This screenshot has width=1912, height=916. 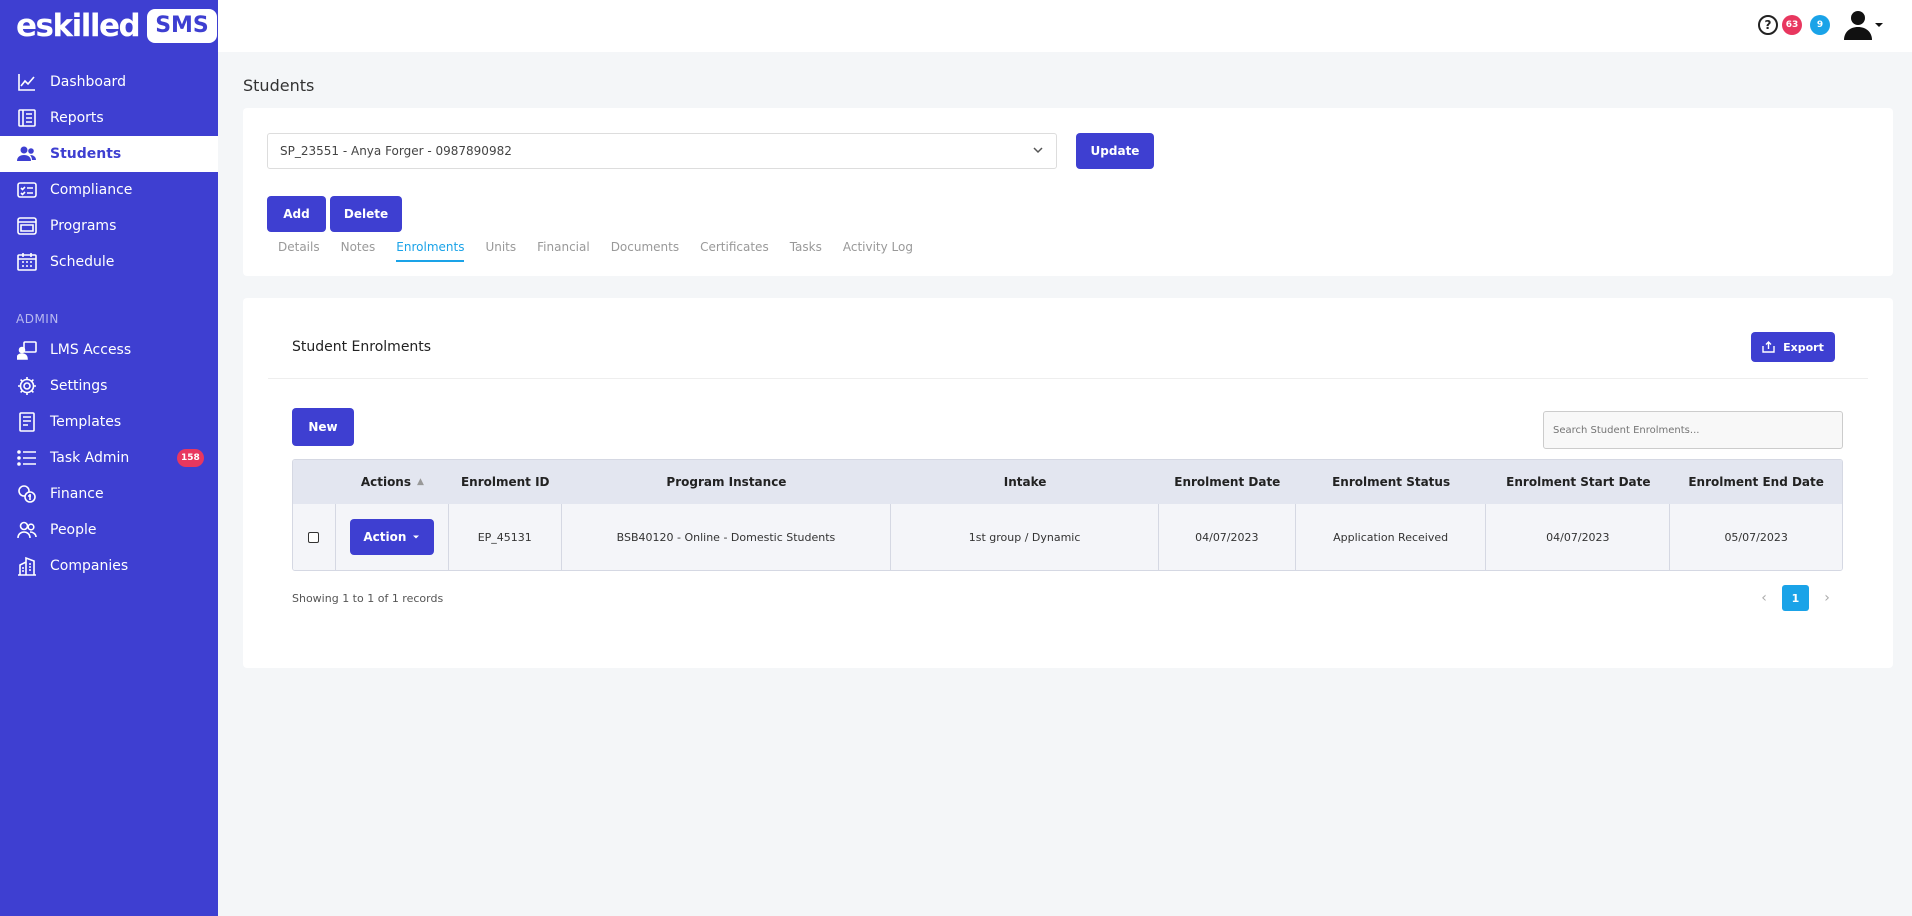 I want to click on logo-wordmark: eskilled, so click(x=78, y=26).